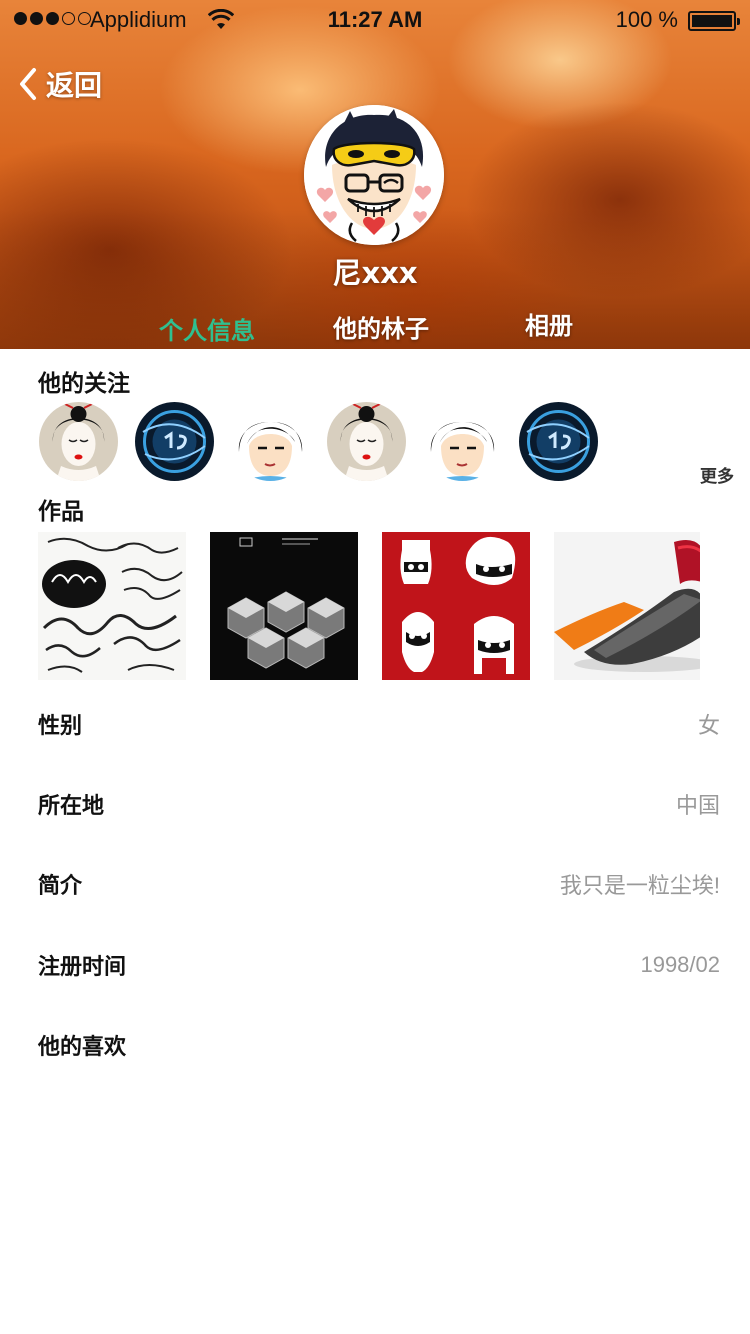 Image resolution: width=750 pixels, height=1334 pixels. What do you see at coordinates (379, 724) in the screenshot?
I see `info-row-gender: 性别 女` at bounding box center [379, 724].